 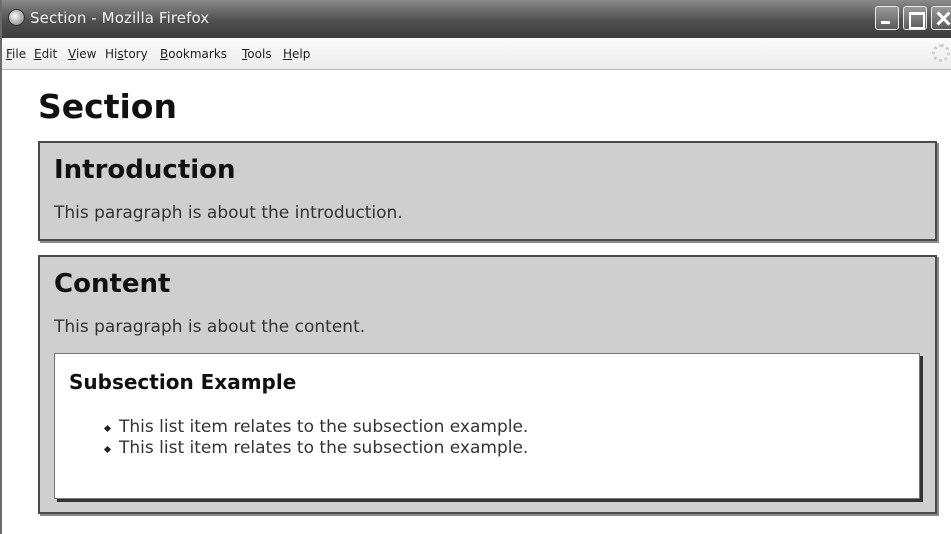 I want to click on close-button, so click(x=941, y=18).